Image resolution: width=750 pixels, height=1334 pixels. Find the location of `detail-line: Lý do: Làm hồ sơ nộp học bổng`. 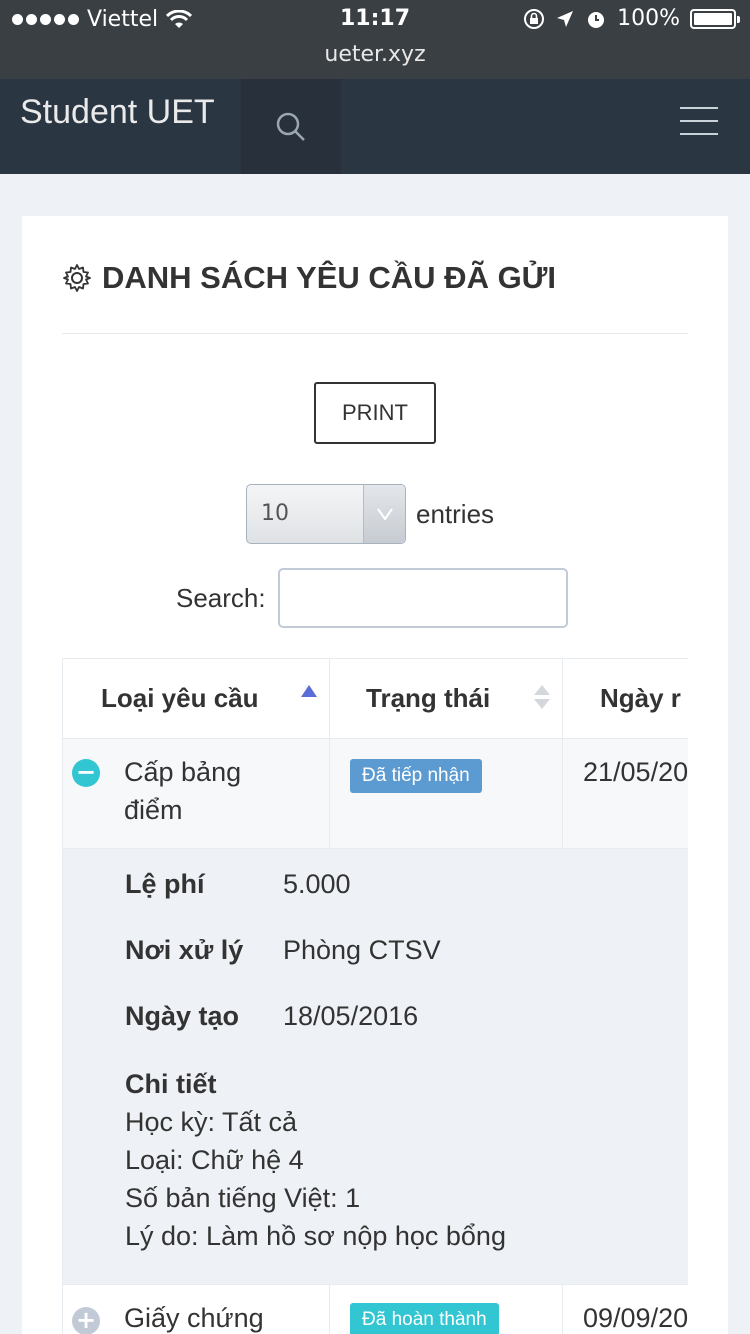

detail-line: Lý do: Làm hồ sơ nộp học bổng is located at coordinates (315, 1236).